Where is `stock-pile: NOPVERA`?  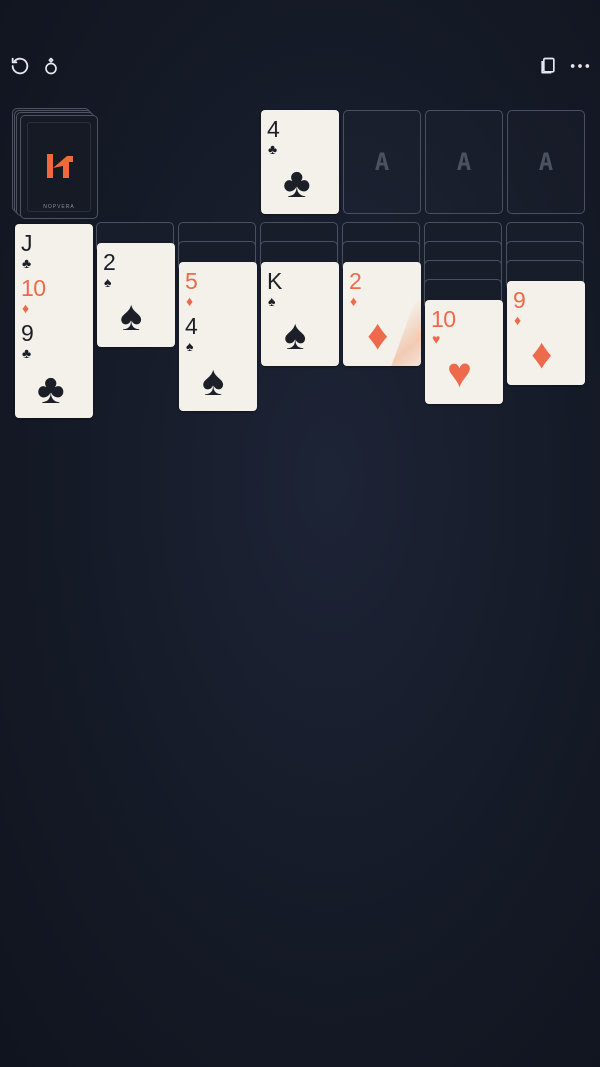
stock-pile: NOPVERA is located at coordinates (58, 164).